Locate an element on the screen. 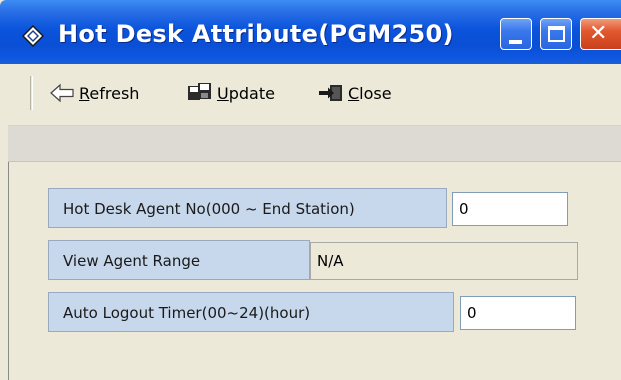 The image size is (621, 380). close-window-button: ✕ is located at coordinates (600, 34).